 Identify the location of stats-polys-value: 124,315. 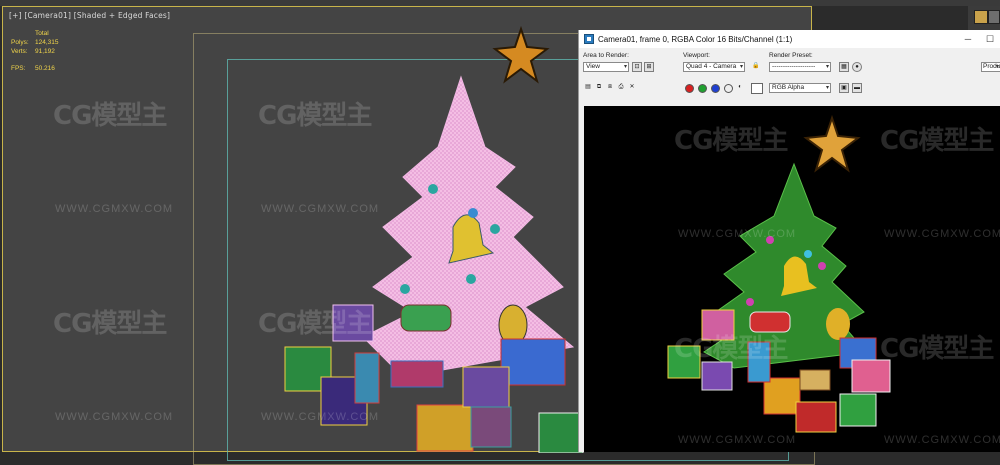
(47, 42).